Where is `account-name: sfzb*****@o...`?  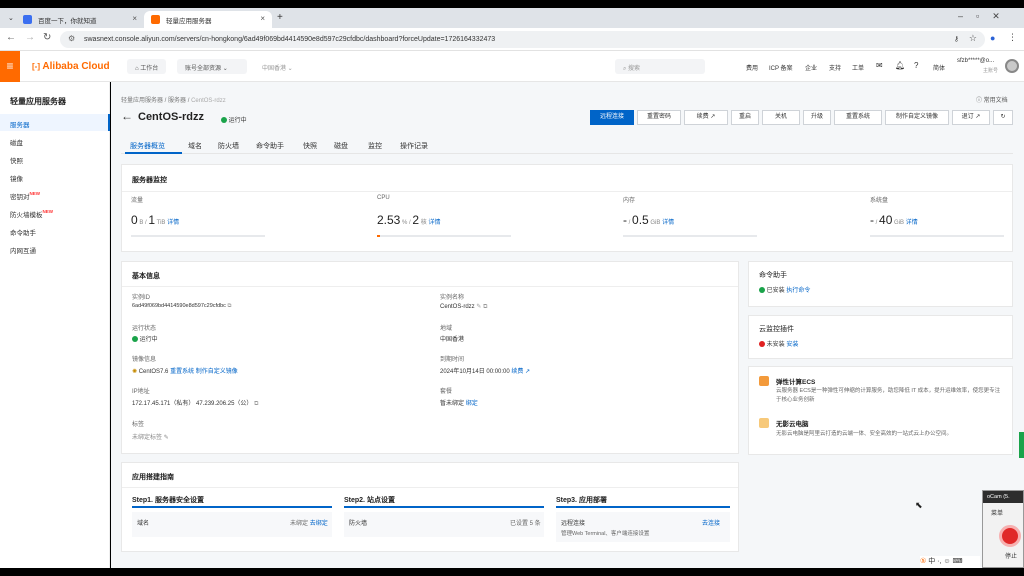 account-name: sfzb*****@o... is located at coordinates (975, 61).